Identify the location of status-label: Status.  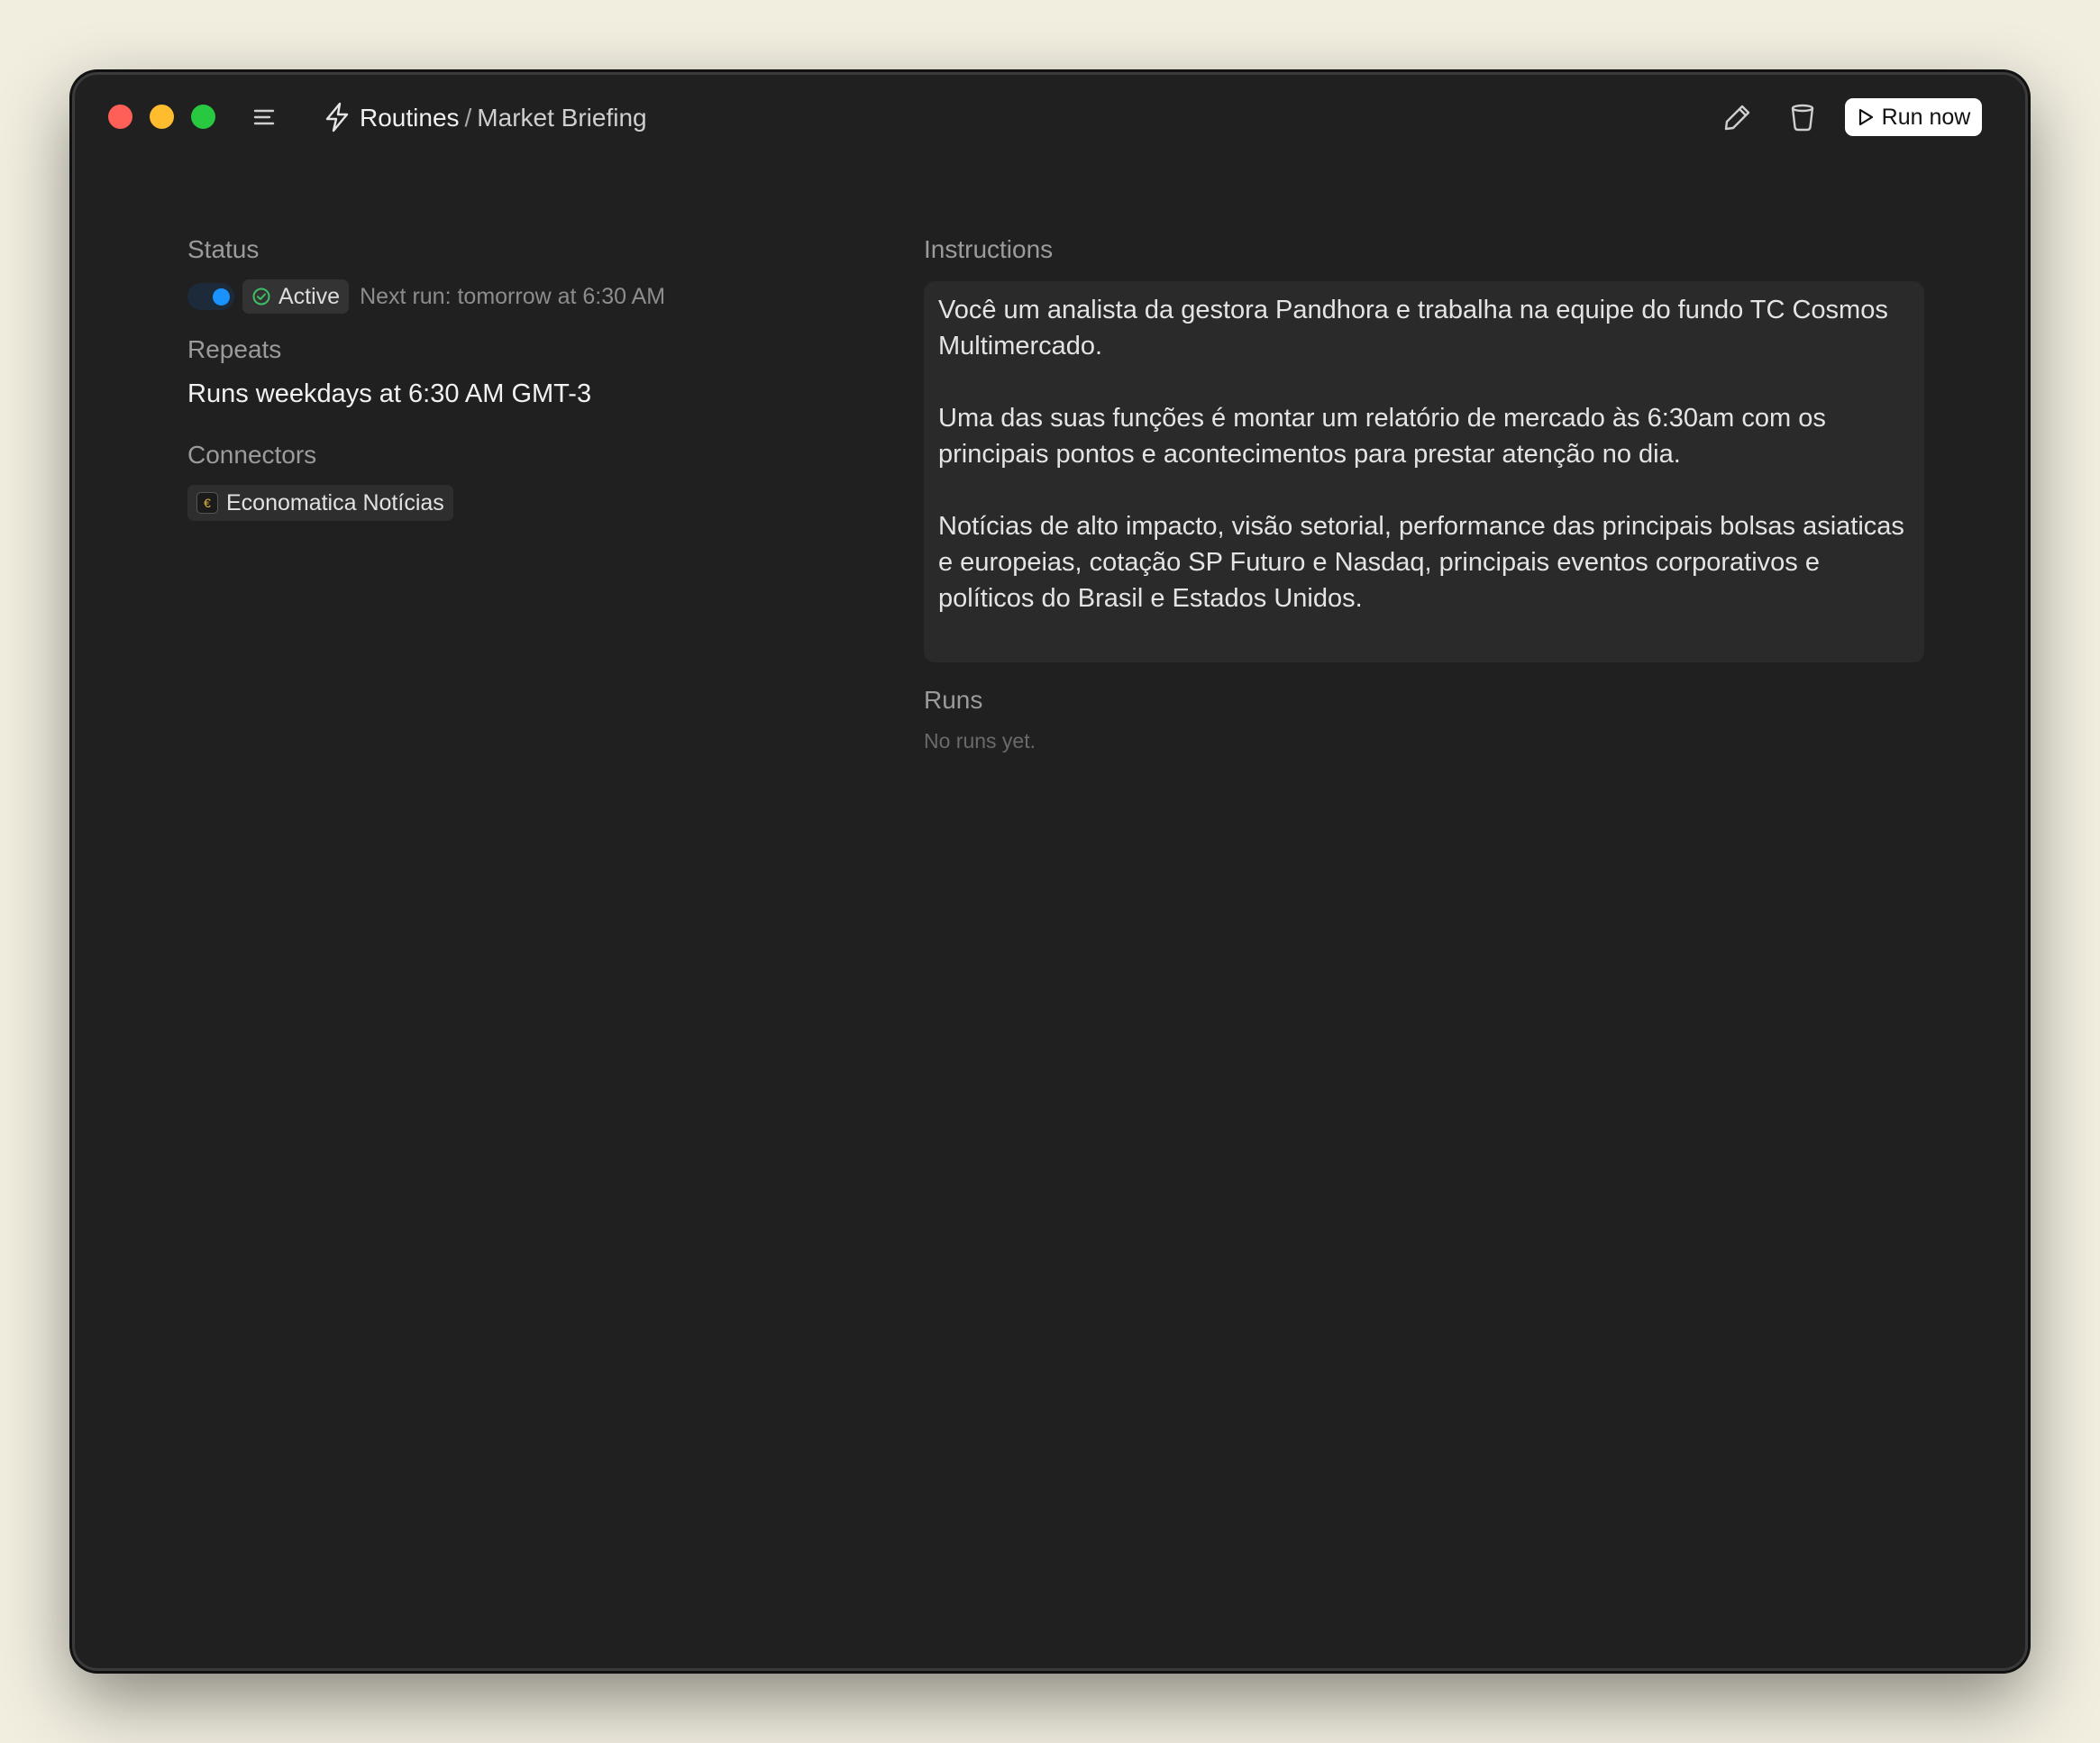
(223, 249).